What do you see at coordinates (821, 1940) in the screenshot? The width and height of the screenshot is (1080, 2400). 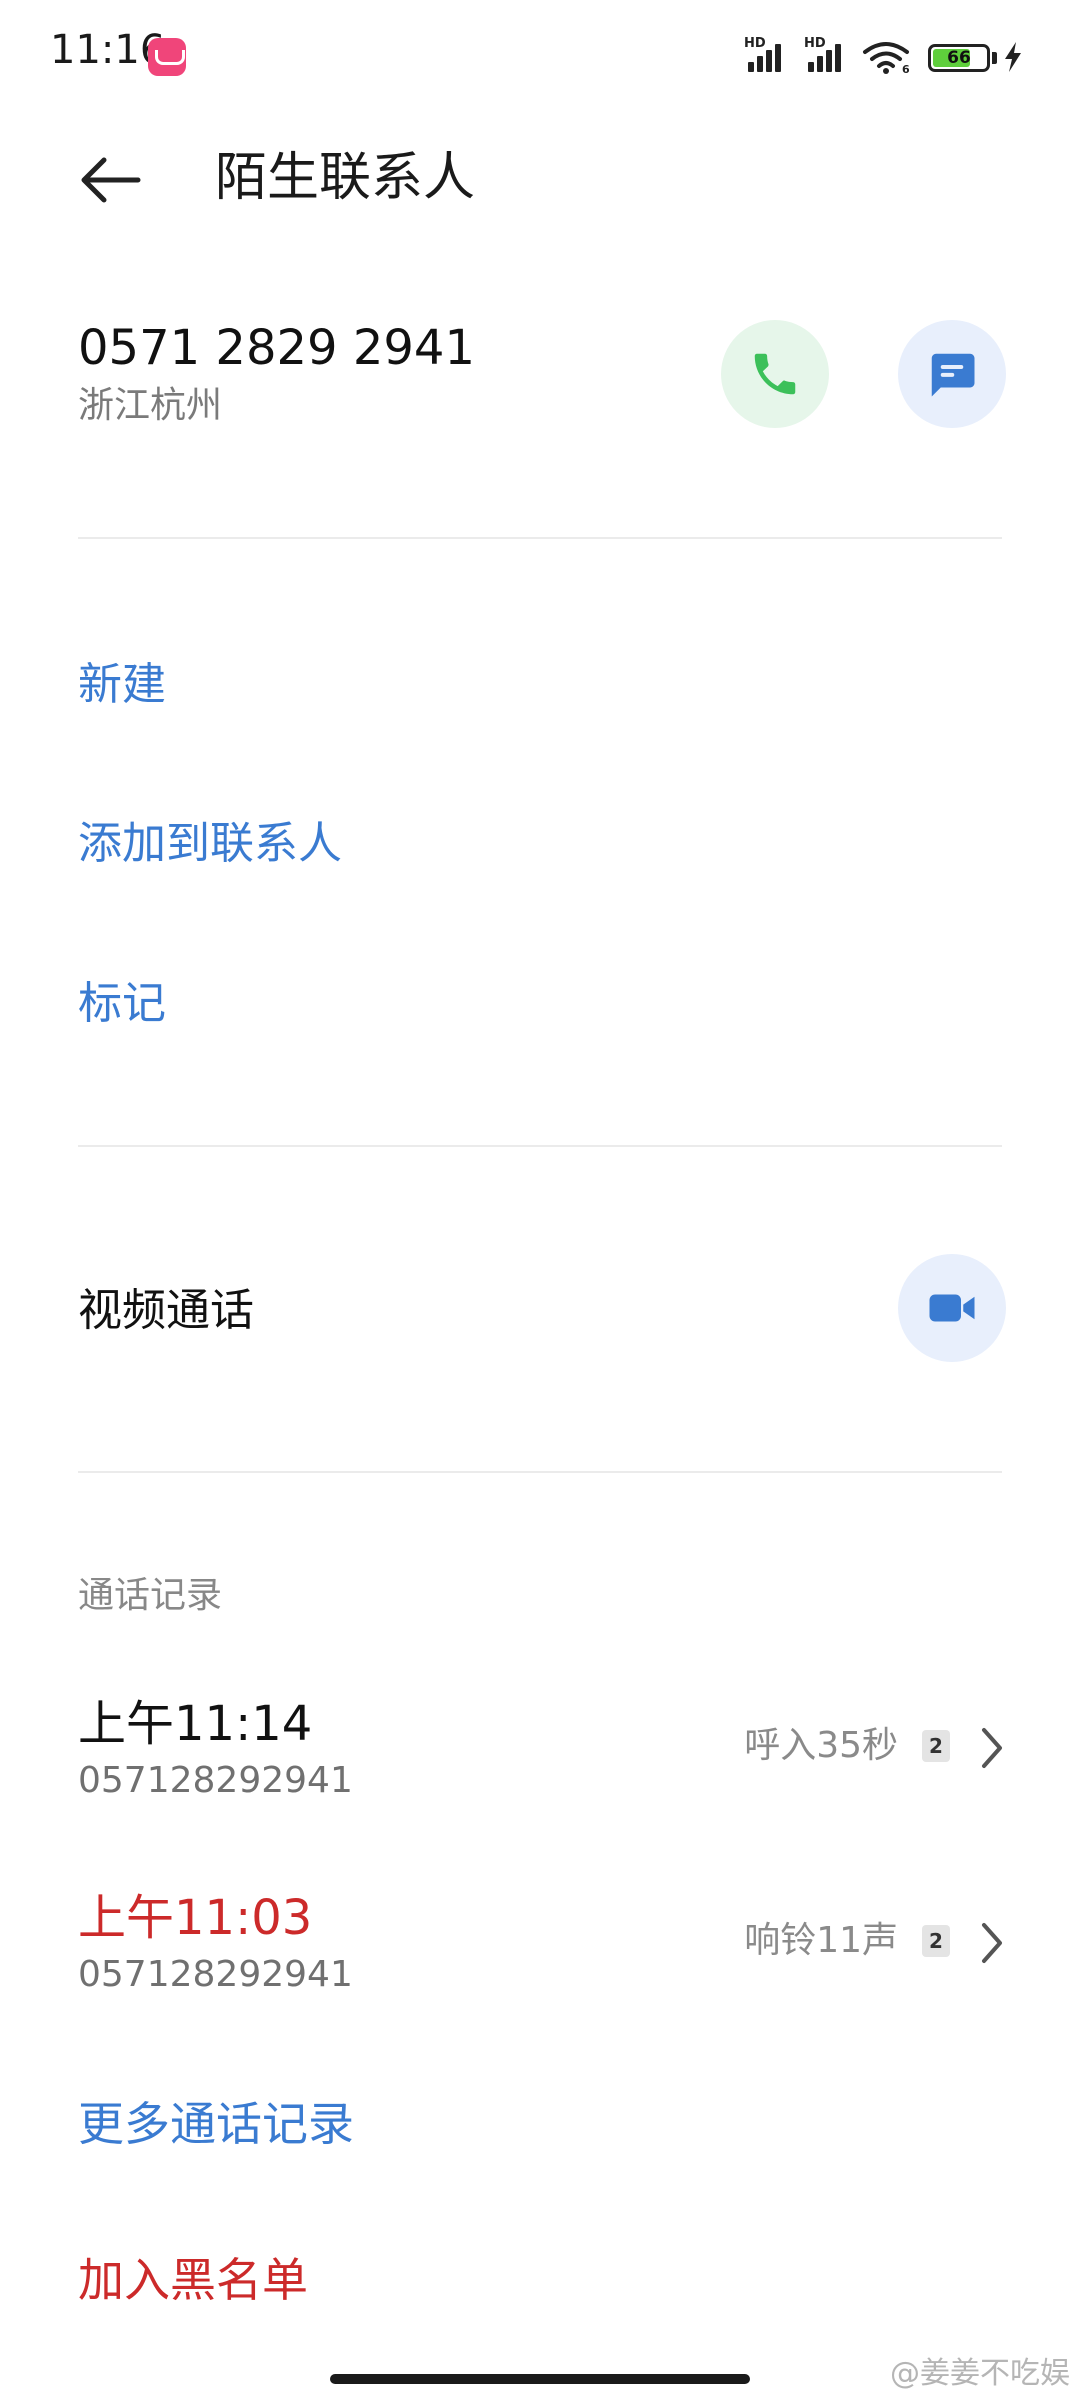 I see `call-status: 响铃11声` at bounding box center [821, 1940].